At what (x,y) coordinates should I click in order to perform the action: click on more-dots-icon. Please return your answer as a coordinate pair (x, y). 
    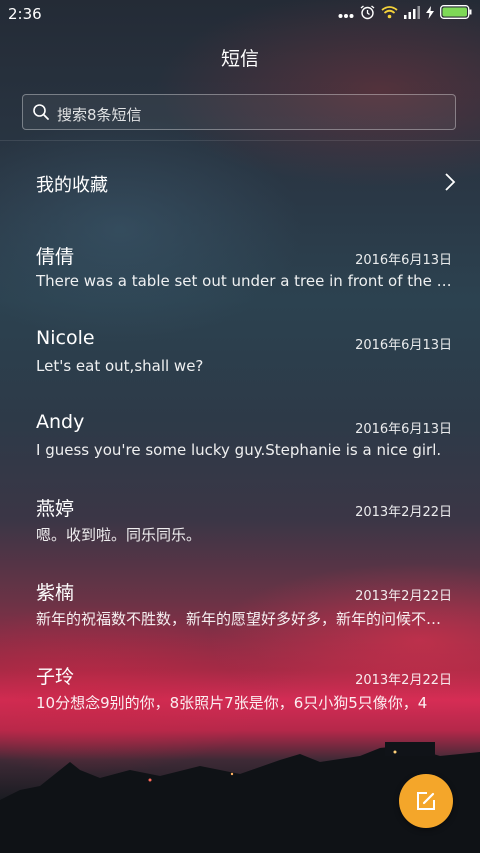
    Looking at the image, I should click on (346, 14).